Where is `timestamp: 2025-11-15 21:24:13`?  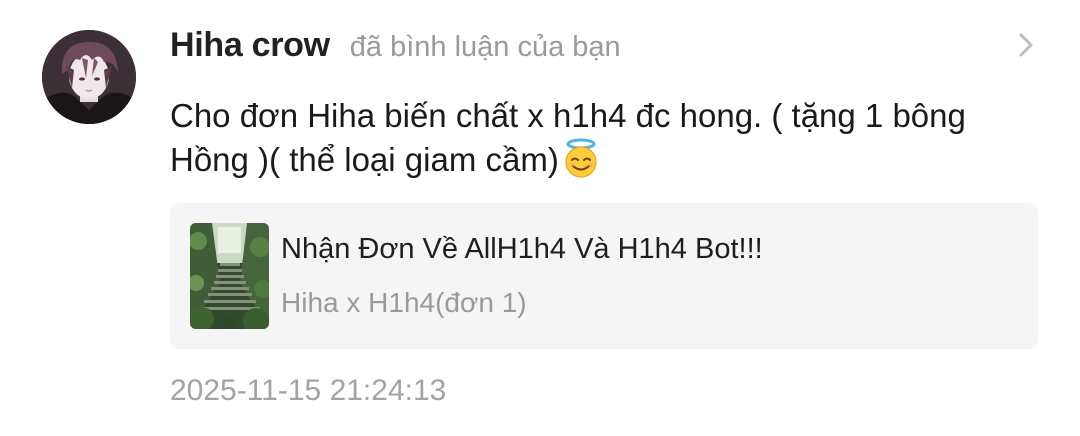
timestamp: 2025-11-15 21:24:13 is located at coordinates (308, 390).